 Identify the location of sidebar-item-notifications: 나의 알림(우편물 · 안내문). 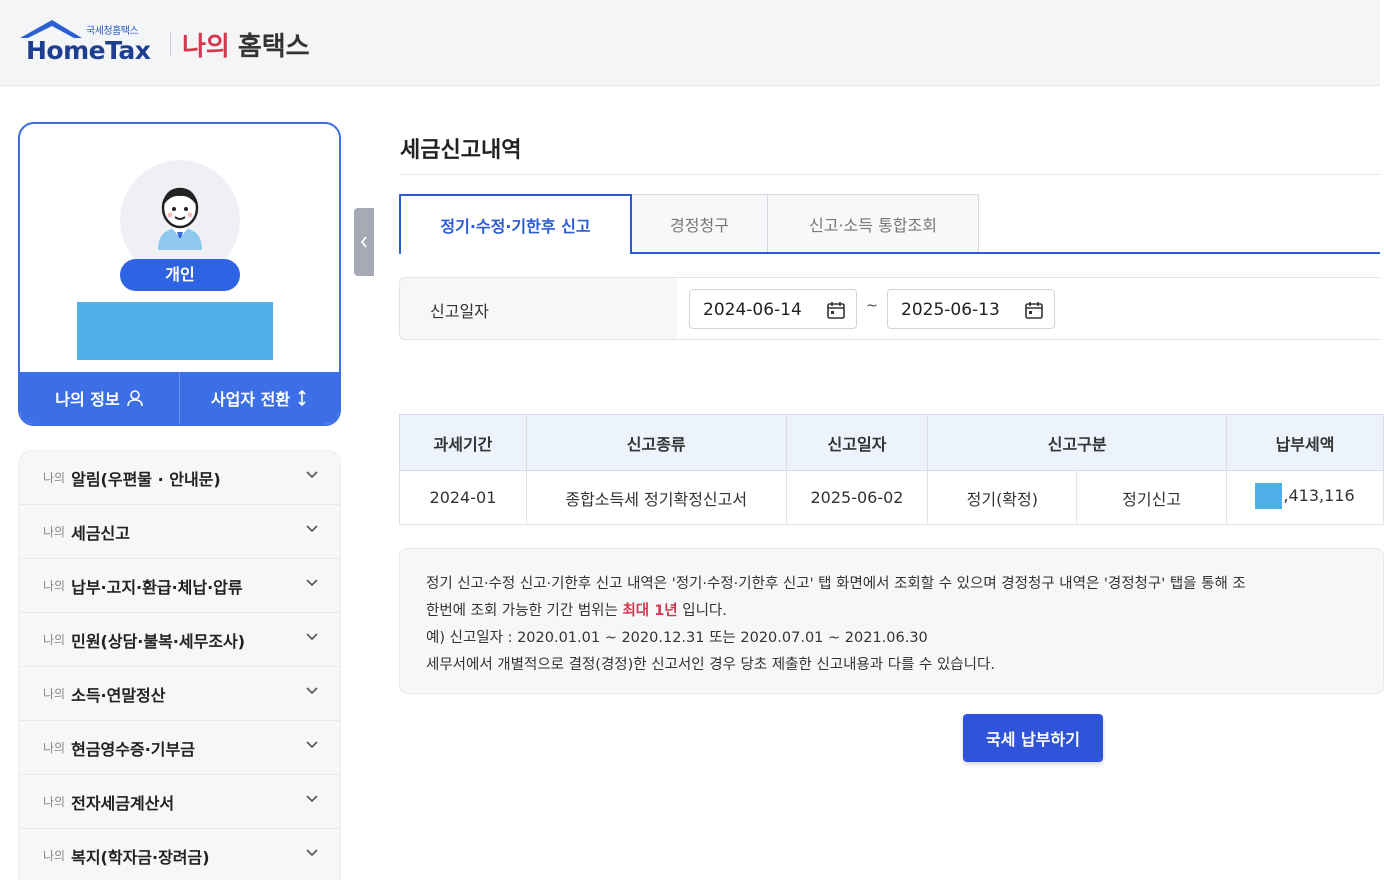
(179, 478).